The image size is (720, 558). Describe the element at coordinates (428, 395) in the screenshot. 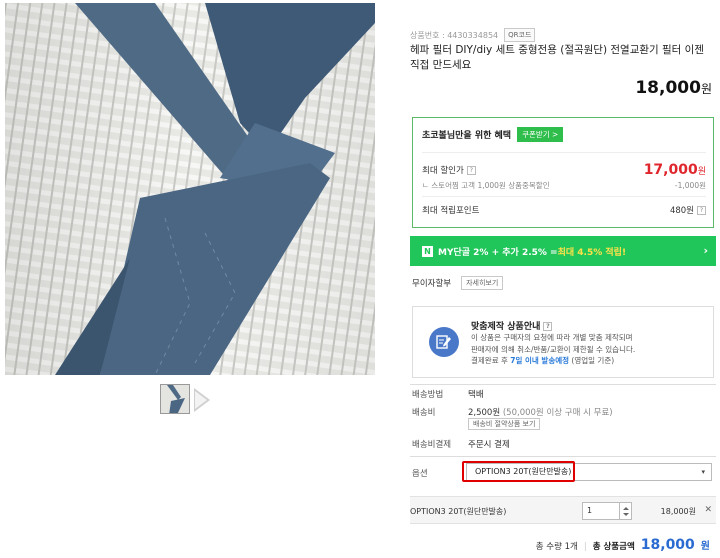

I see `shipping-method-label: 배송방법` at that location.